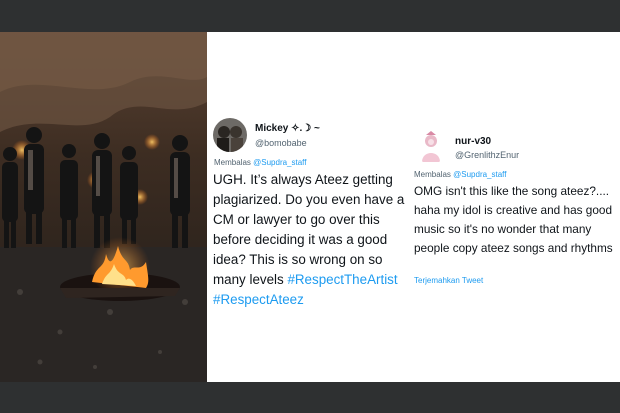 The width and height of the screenshot is (620, 413). What do you see at coordinates (448, 280) in the screenshot?
I see `translate-tweet-link: Terjemahkan Tweet` at bounding box center [448, 280].